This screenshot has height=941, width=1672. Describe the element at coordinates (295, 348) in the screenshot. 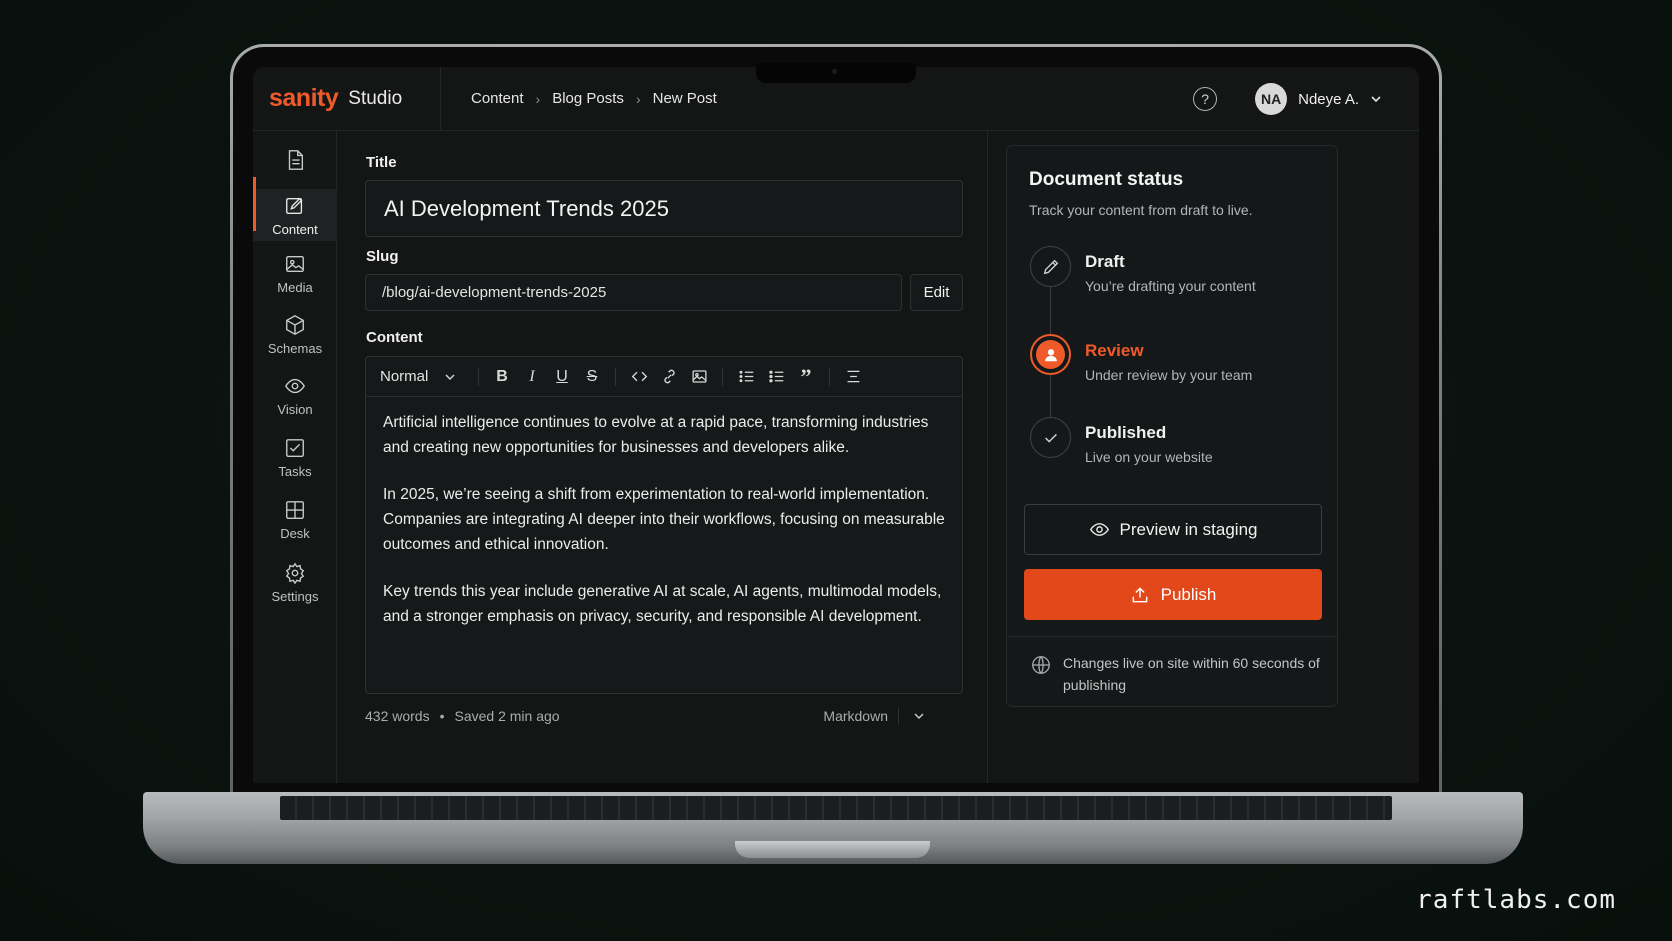

I see `sidebar-item-label: Schemas` at that location.